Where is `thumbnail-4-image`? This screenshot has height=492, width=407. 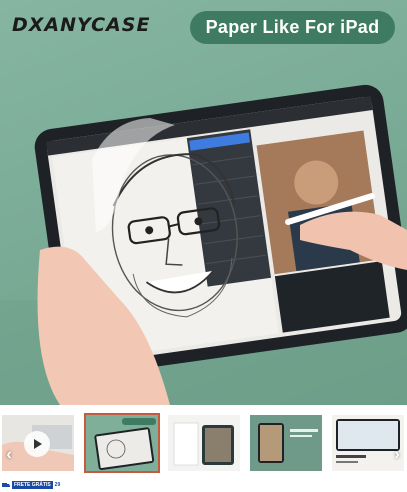
thumbnail-4-image is located at coordinates (286, 443).